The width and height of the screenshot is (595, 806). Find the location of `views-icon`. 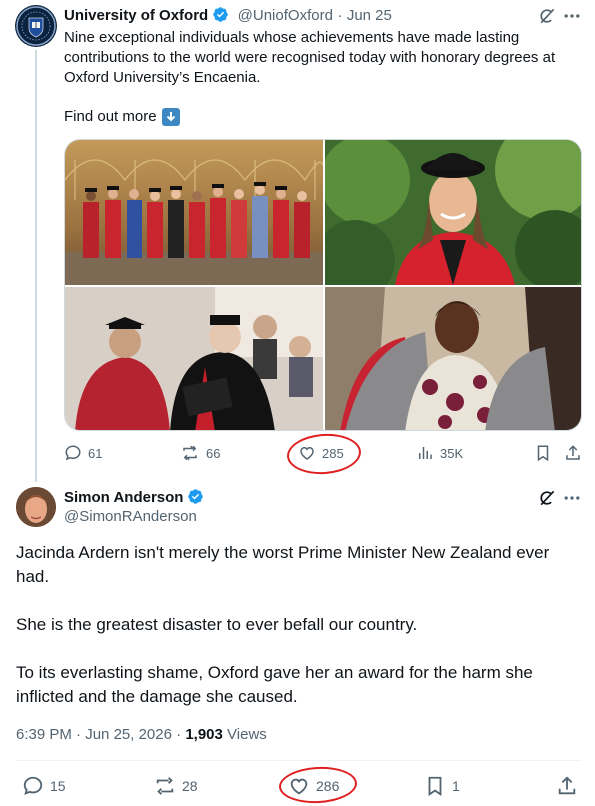

views-icon is located at coordinates (425, 453).